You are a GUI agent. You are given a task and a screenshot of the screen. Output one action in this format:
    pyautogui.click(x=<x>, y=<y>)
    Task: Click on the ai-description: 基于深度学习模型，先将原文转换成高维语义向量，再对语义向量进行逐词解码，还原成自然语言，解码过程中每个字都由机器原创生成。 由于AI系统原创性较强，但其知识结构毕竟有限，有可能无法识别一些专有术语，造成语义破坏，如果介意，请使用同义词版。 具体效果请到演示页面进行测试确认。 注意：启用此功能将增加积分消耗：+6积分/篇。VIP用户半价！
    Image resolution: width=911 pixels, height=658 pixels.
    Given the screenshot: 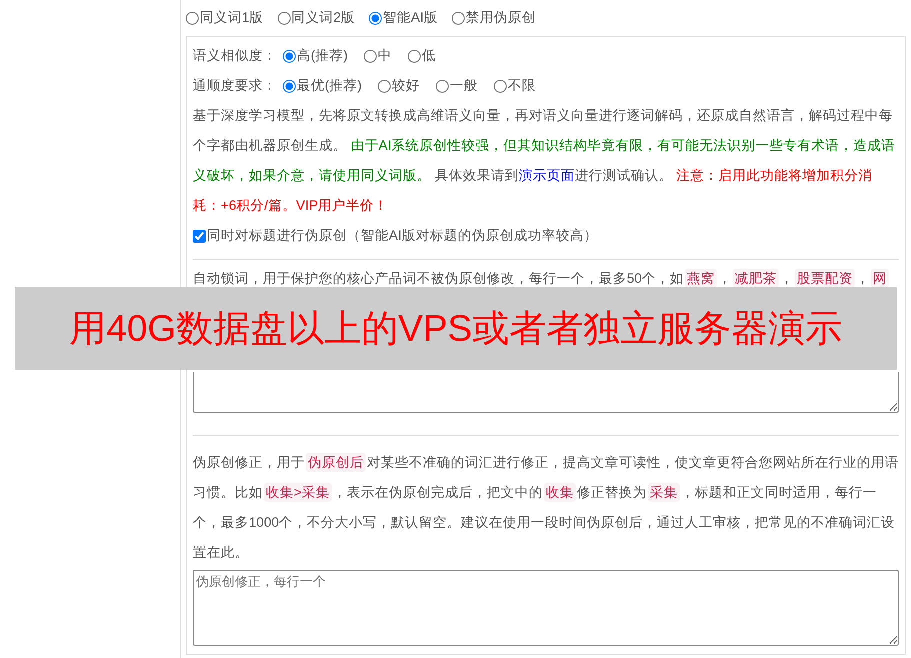 What is the action you would take?
    pyautogui.click(x=545, y=161)
    